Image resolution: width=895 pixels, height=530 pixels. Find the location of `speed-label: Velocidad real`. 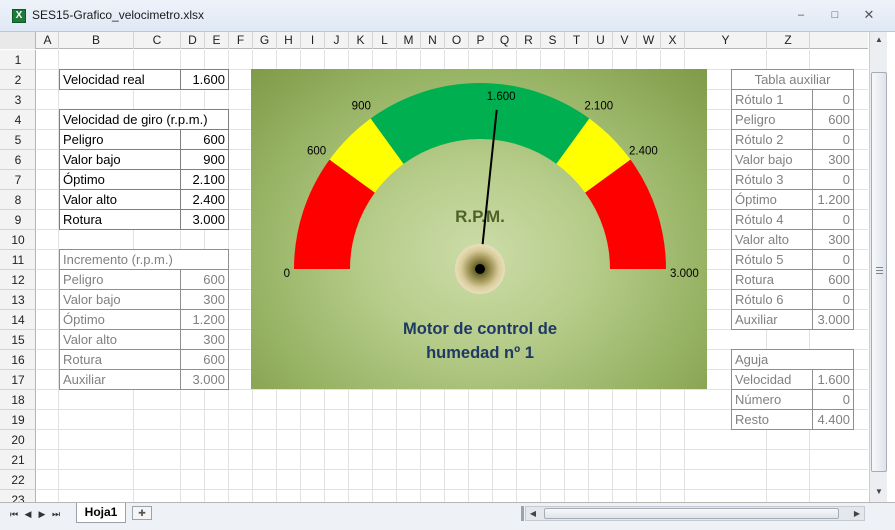

speed-label: Velocidad real is located at coordinates (120, 79).